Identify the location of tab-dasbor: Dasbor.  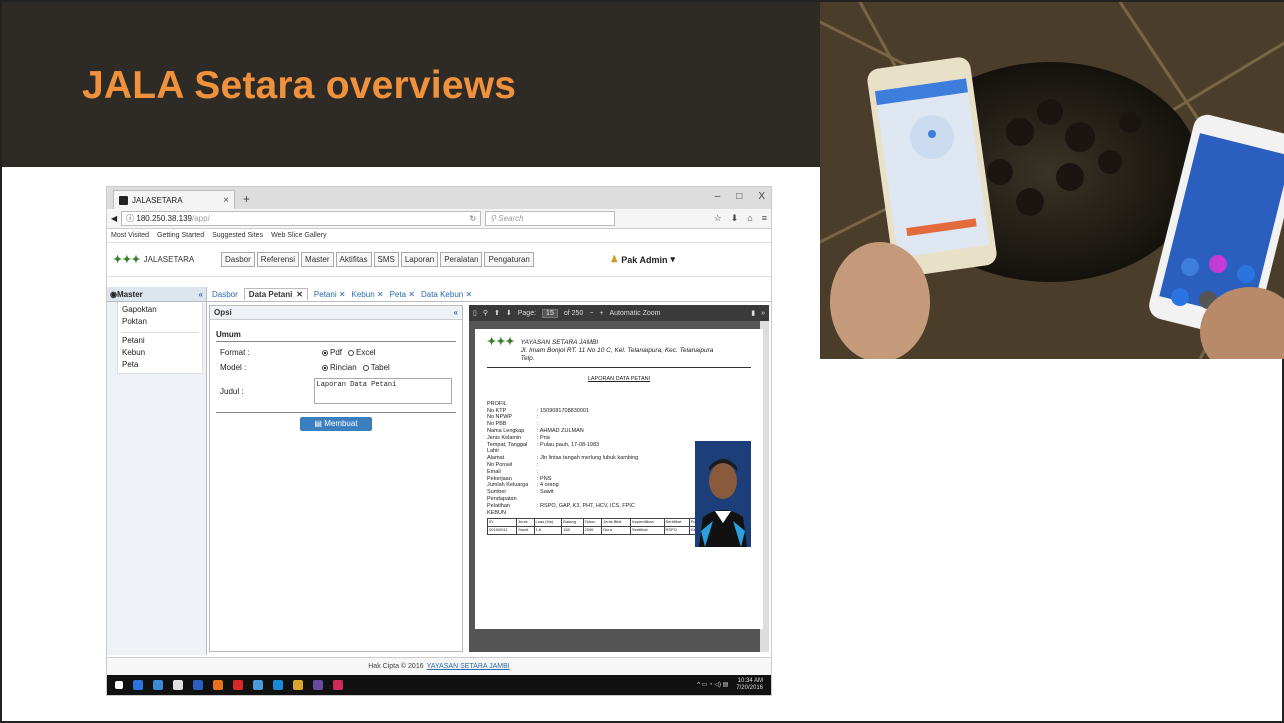
(225, 294).